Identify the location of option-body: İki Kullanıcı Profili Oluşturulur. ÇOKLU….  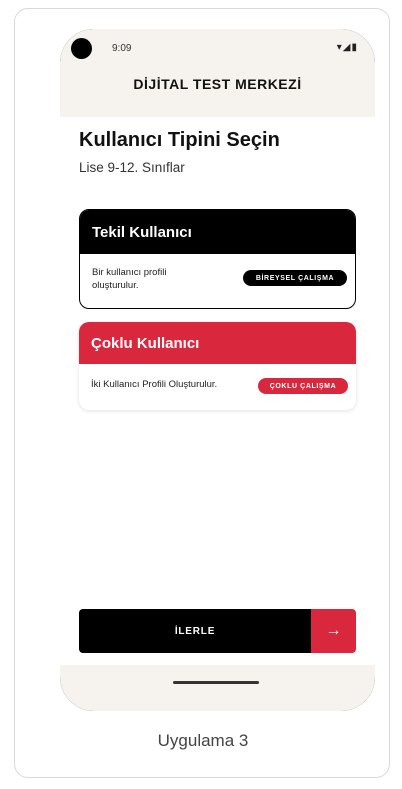
(217, 387).